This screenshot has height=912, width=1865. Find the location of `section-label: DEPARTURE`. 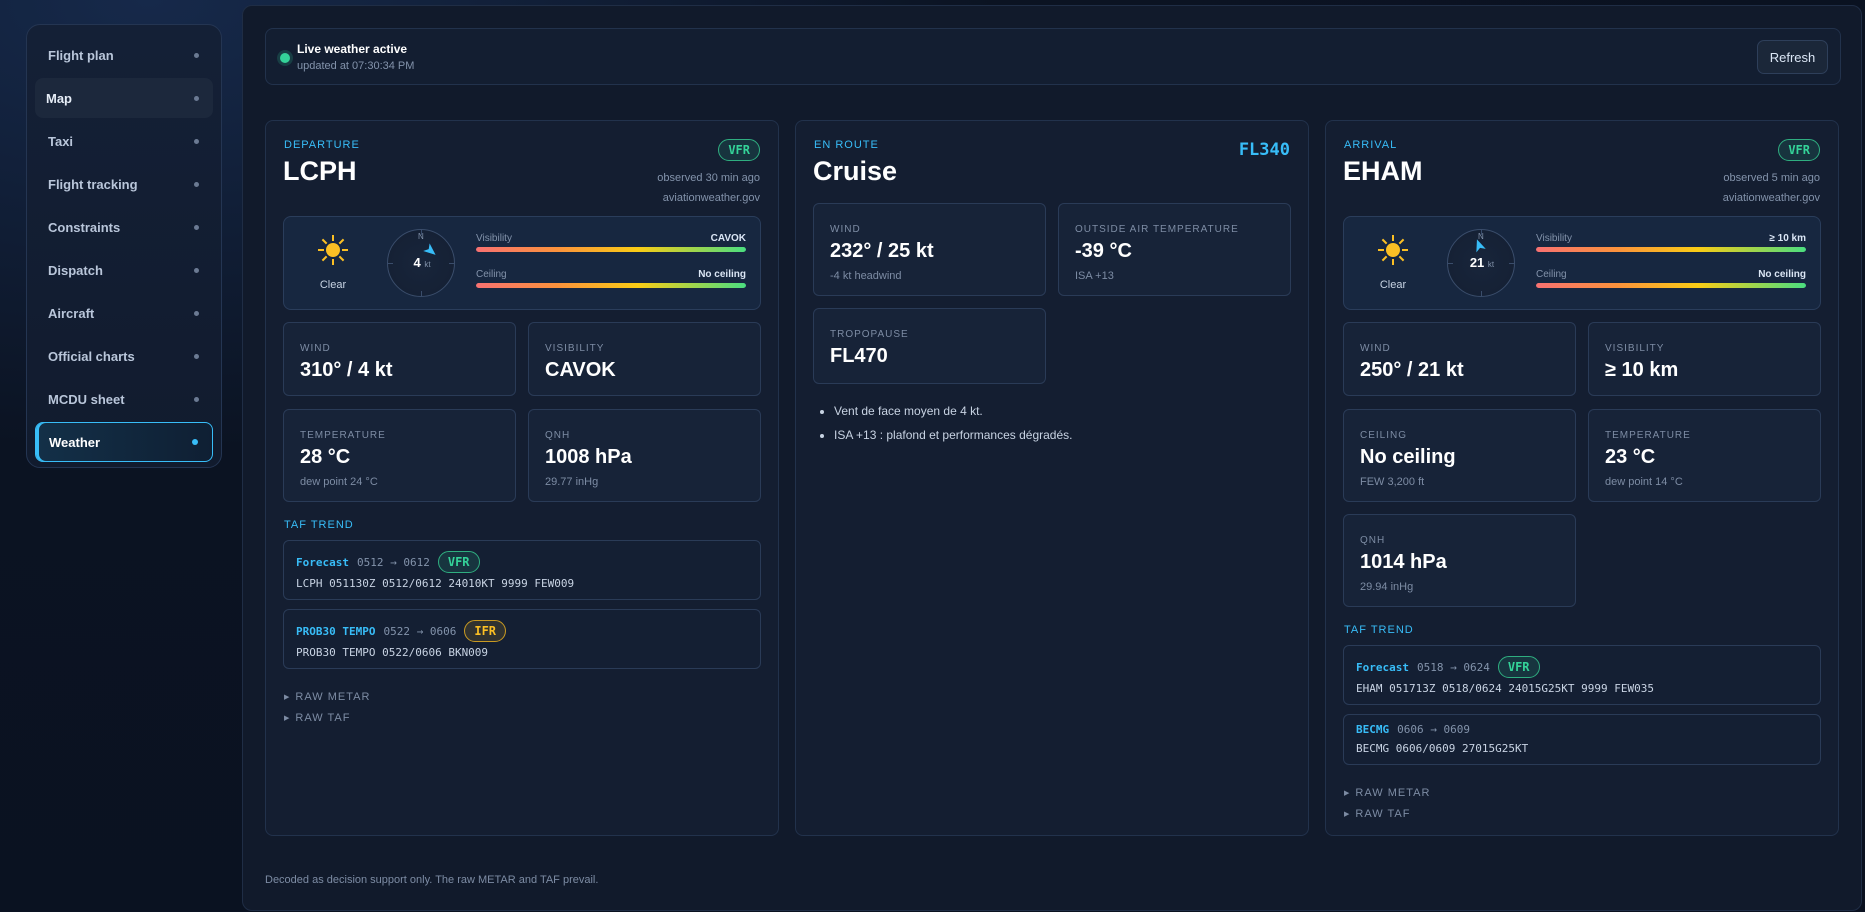

section-label: DEPARTURE is located at coordinates (322, 145).